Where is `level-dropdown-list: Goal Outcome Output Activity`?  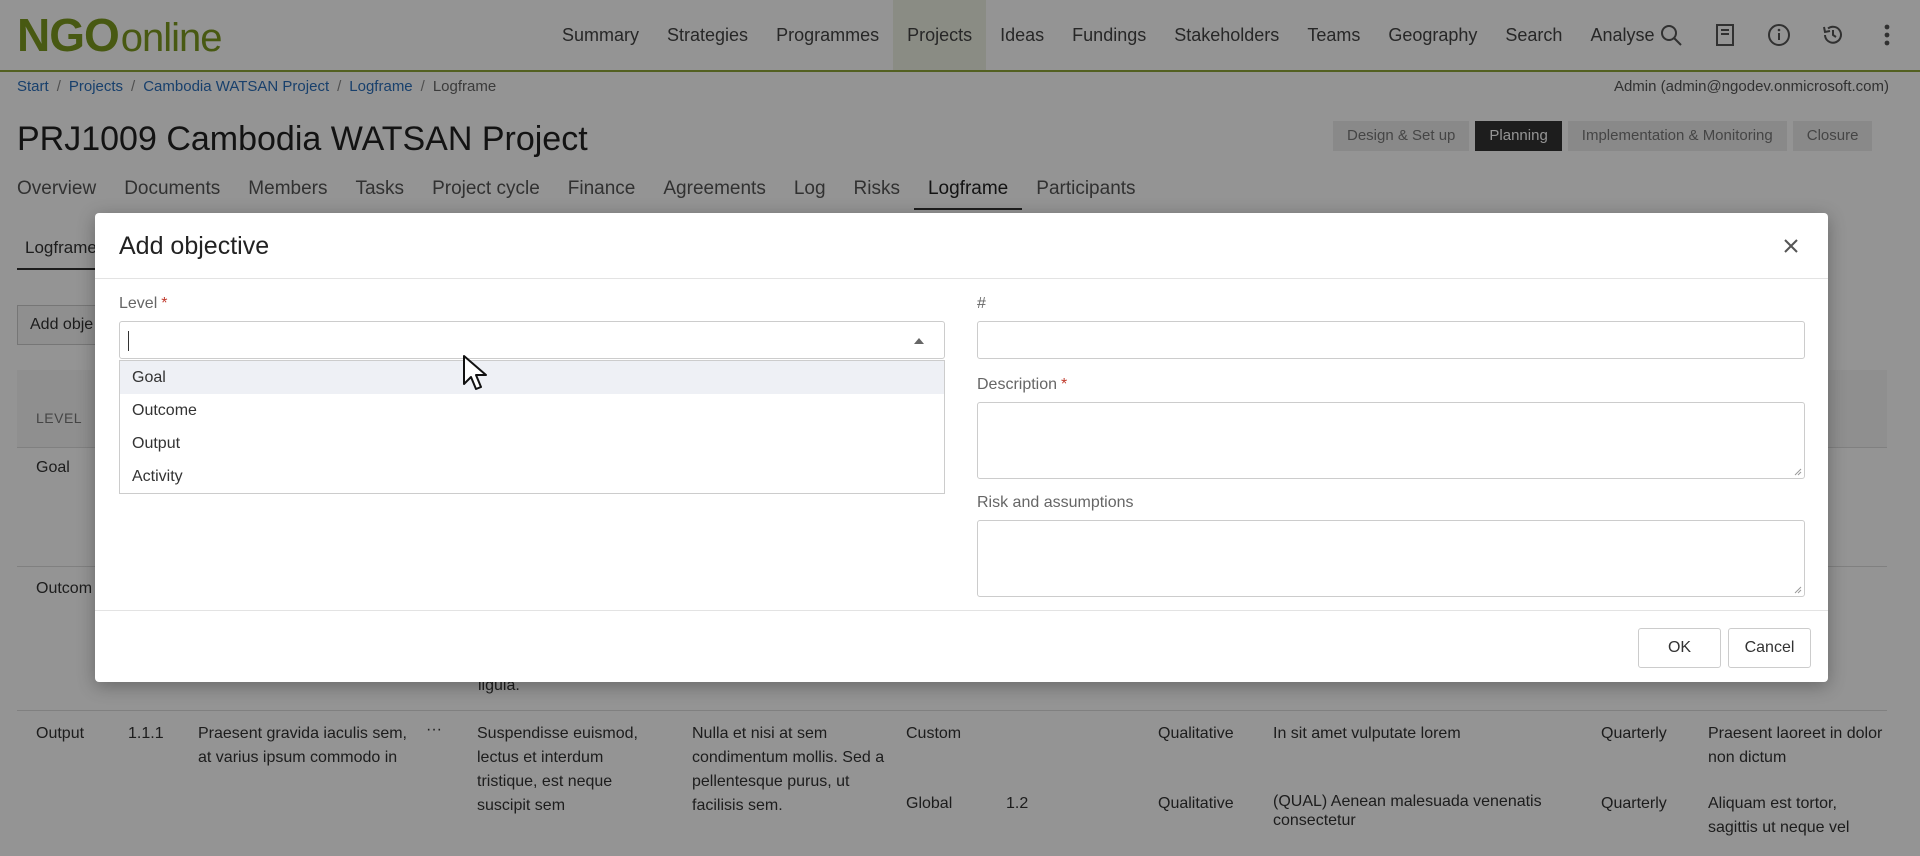
level-dropdown-list: Goal Outcome Output Activity is located at coordinates (532, 427).